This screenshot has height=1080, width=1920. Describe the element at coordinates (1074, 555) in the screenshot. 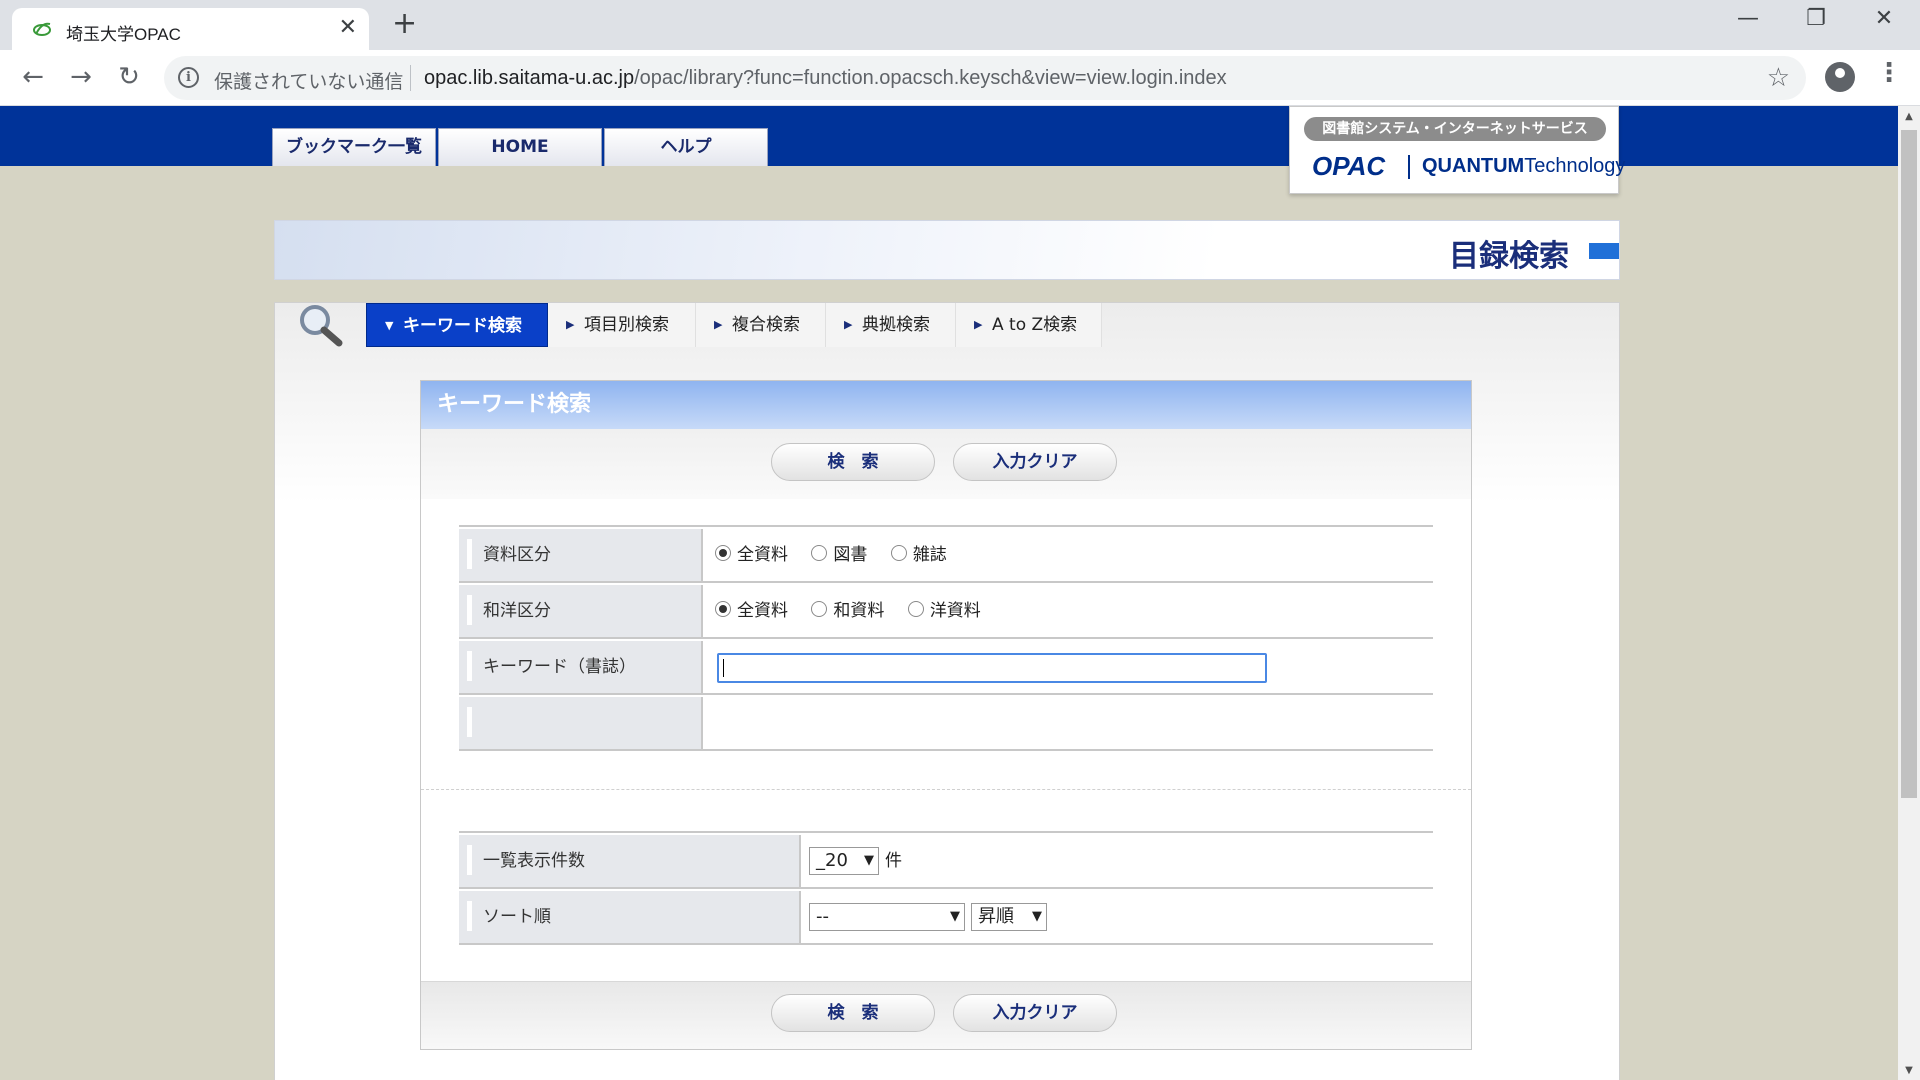

I see `material-type-options: 全資料 図書 雑誌` at that location.